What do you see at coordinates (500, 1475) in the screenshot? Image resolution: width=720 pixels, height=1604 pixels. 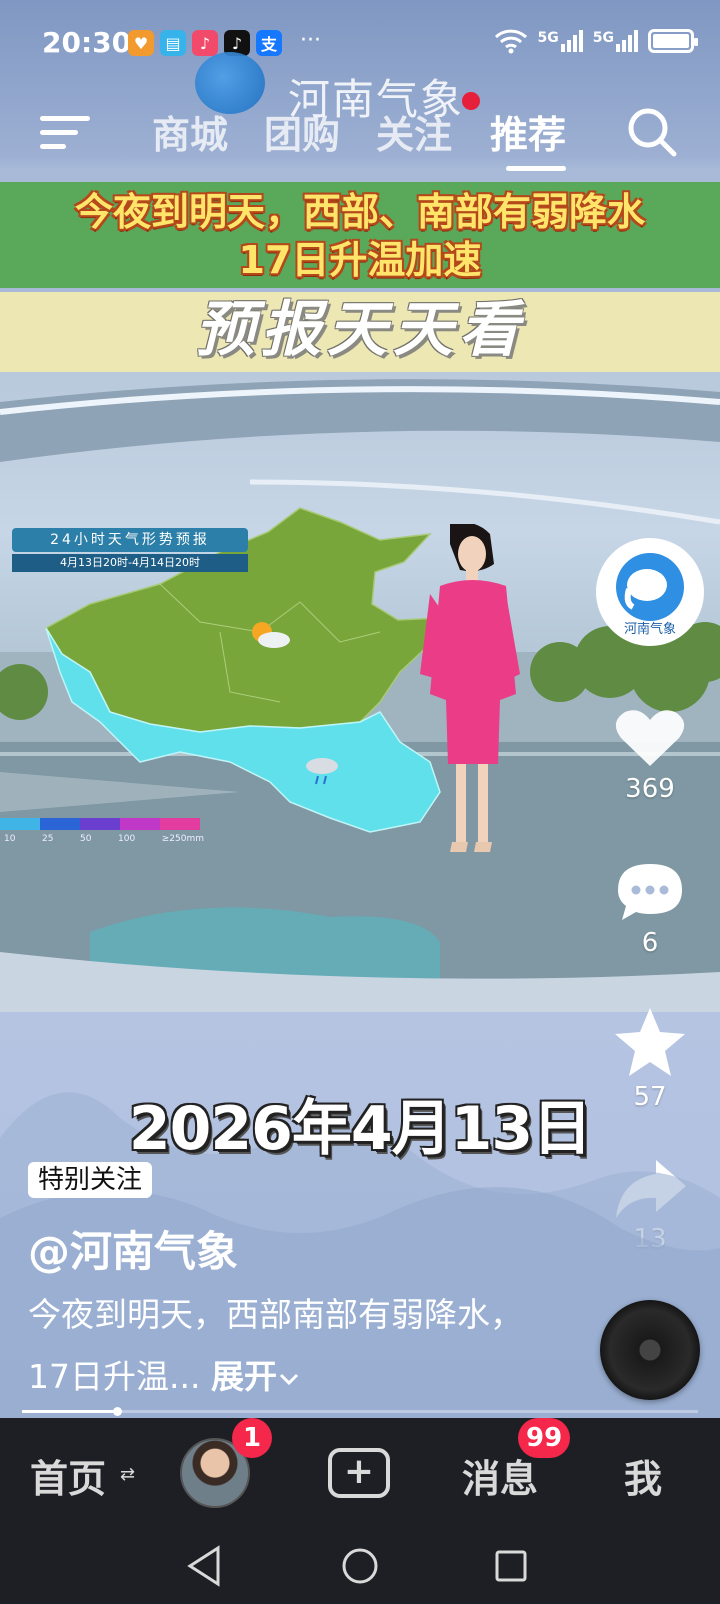 I see `tab-messages: 消息` at bounding box center [500, 1475].